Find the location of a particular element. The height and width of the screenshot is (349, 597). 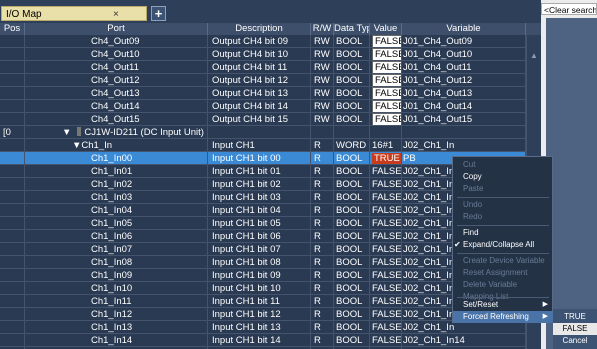

header-data-type: Data Typ is located at coordinates (352, 29).